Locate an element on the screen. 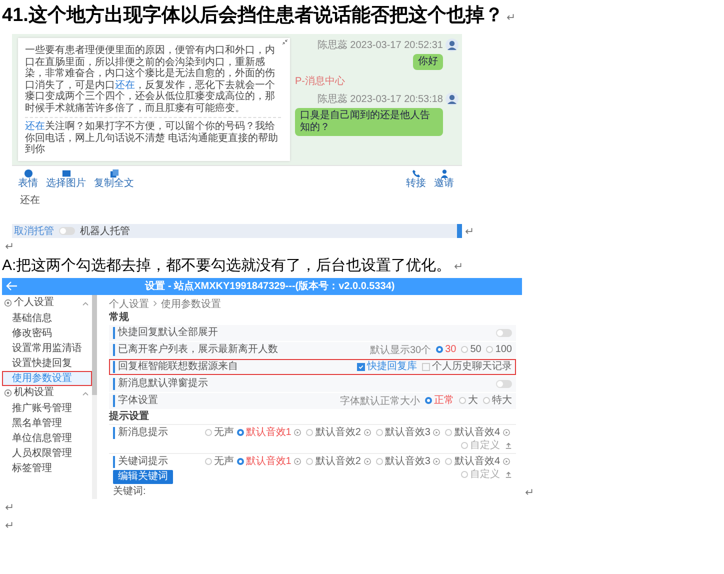 Image resolution: width=724 pixels, height=574 pixels. sidebar-item: 使用参数设置 is located at coordinates (47, 378).